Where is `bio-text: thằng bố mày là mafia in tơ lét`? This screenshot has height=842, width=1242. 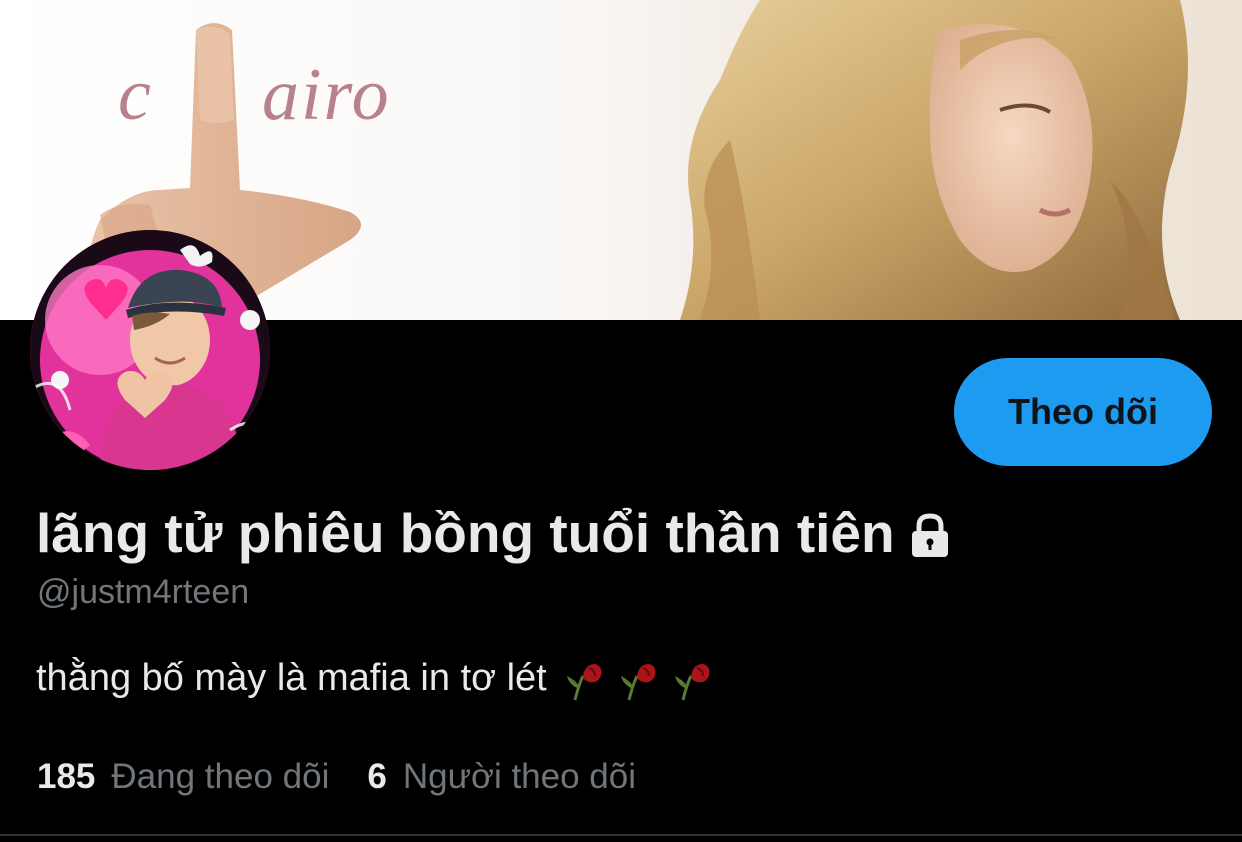 bio-text: thằng bố mày là mafia in tơ lét is located at coordinates (291, 678).